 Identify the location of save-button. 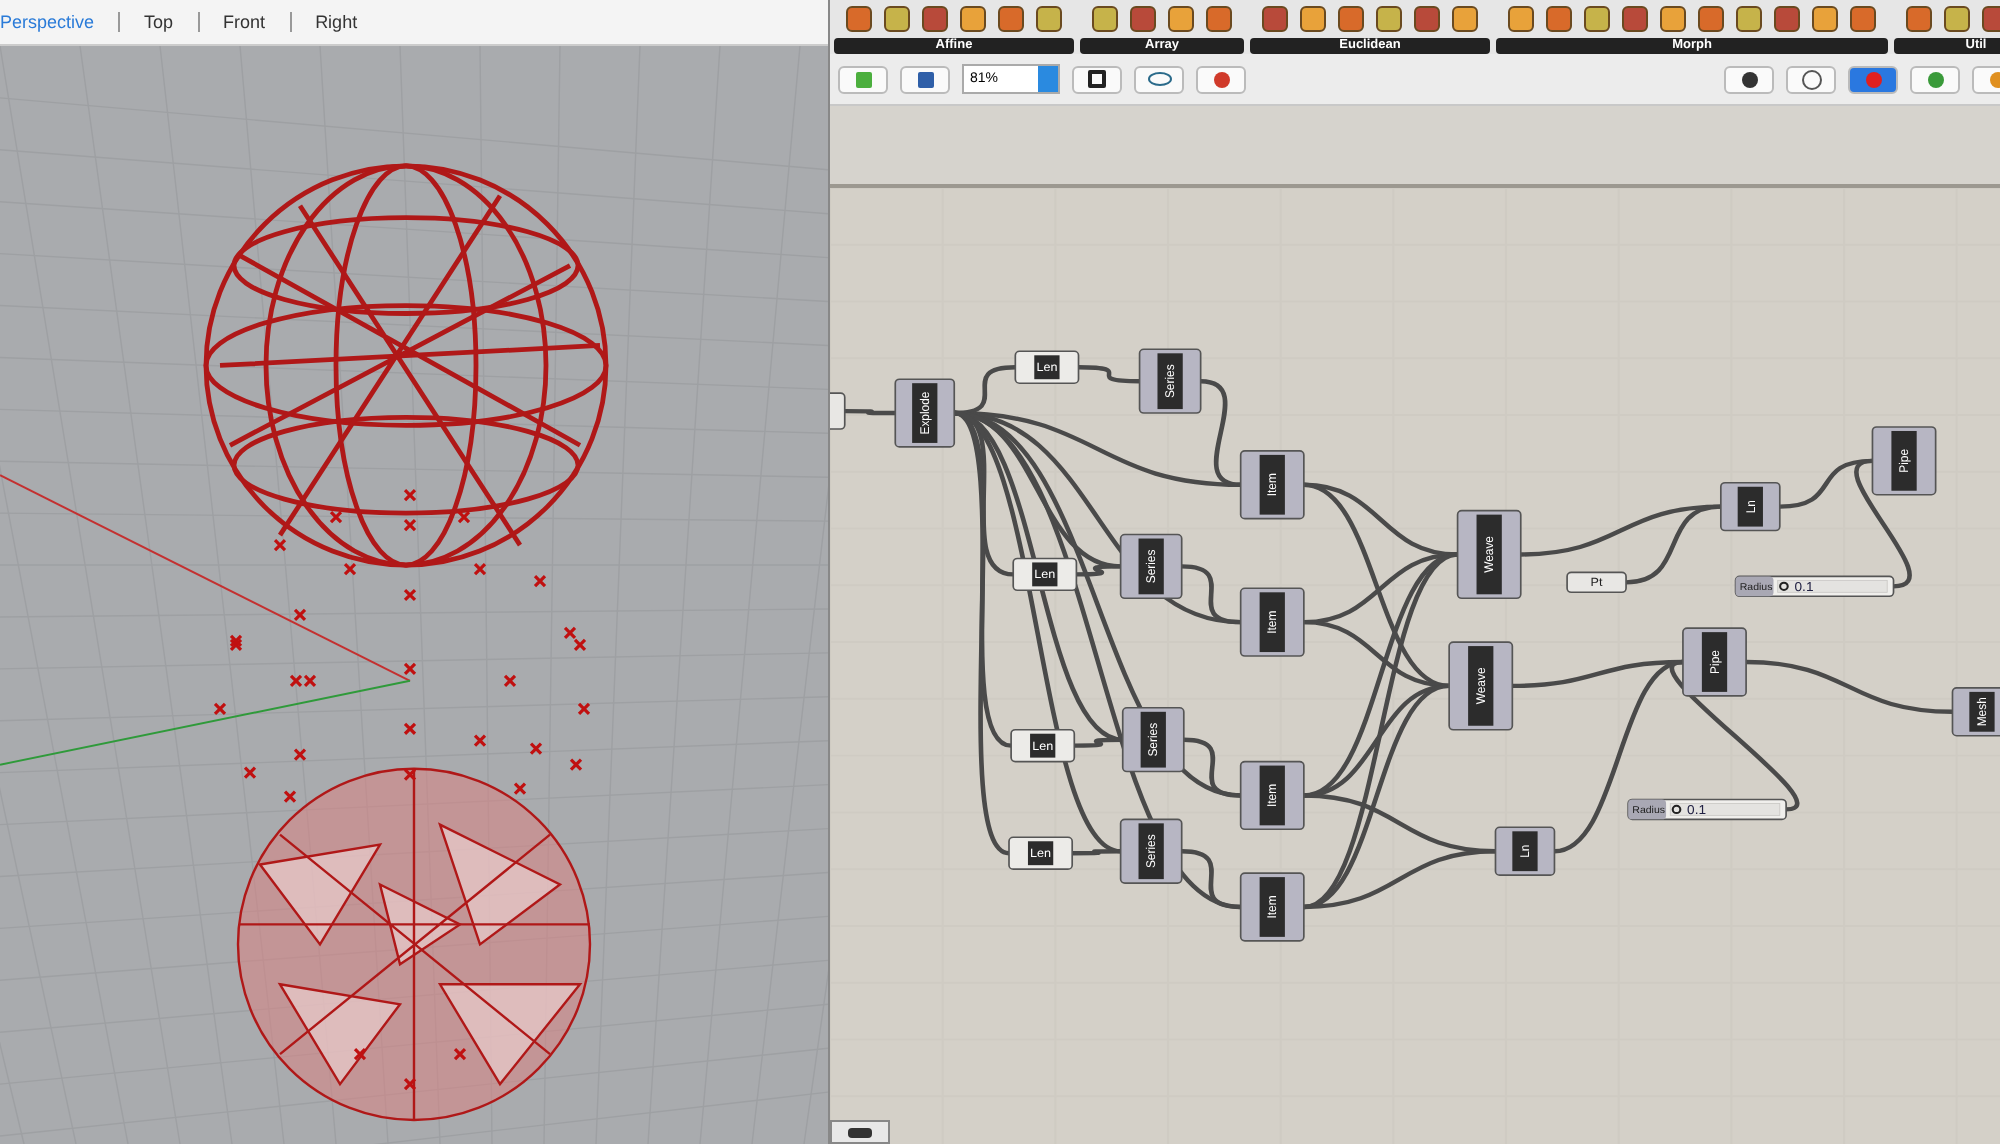
(925, 79).